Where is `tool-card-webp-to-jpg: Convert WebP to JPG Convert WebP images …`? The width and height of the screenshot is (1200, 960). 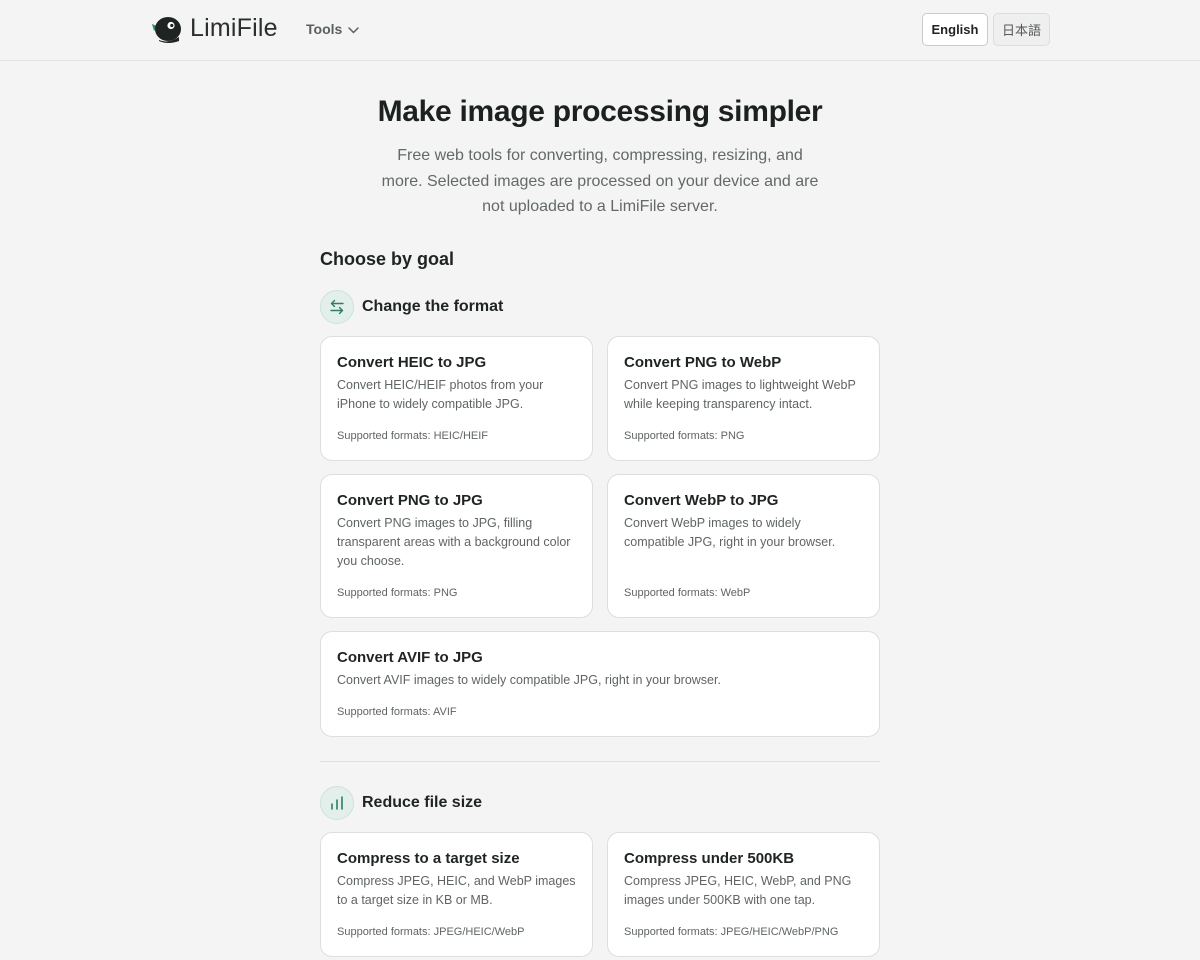 tool-card-webp-to-jpg: Convert WebP to JPG Convert WebP images … is located at coordinates (743, 546).